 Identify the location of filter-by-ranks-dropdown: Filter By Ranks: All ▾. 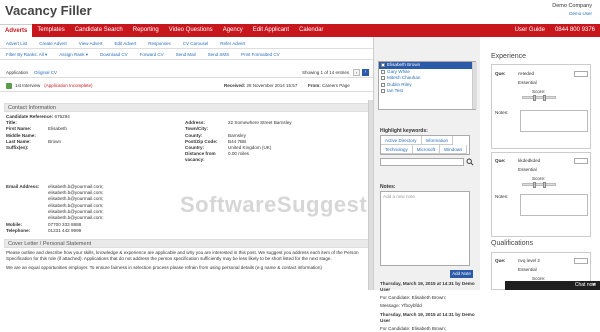
(26, 55).